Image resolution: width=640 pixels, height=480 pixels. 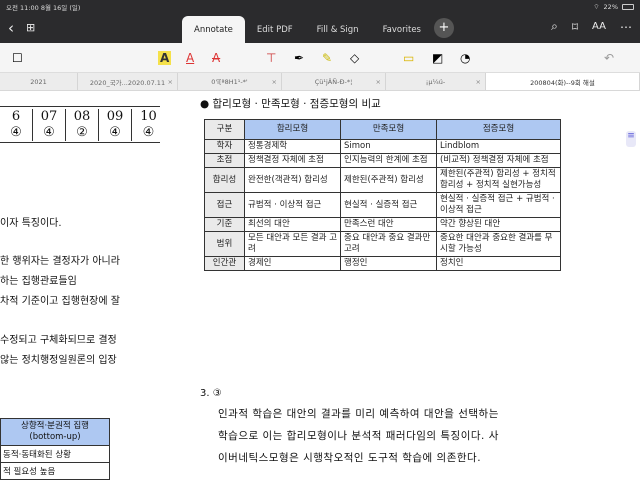 I want to click on battery-percent: 22%, so click(x=610, y=6).